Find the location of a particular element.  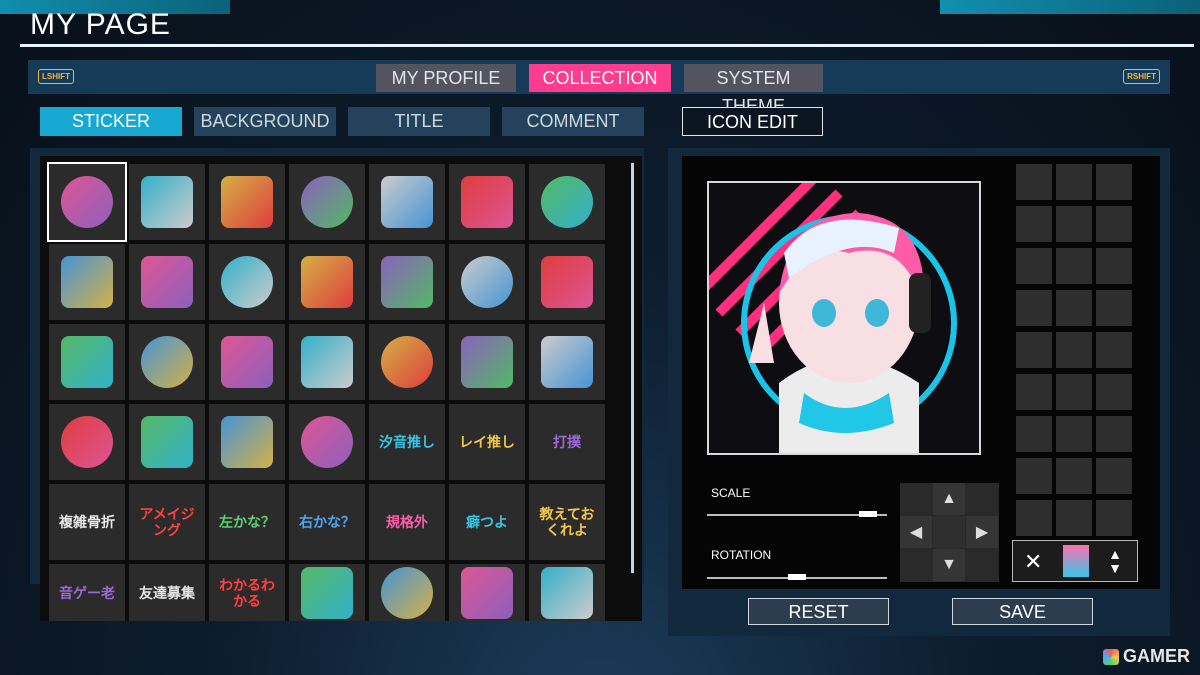

red-silhouette-icon is located at coordinates (247, 282).